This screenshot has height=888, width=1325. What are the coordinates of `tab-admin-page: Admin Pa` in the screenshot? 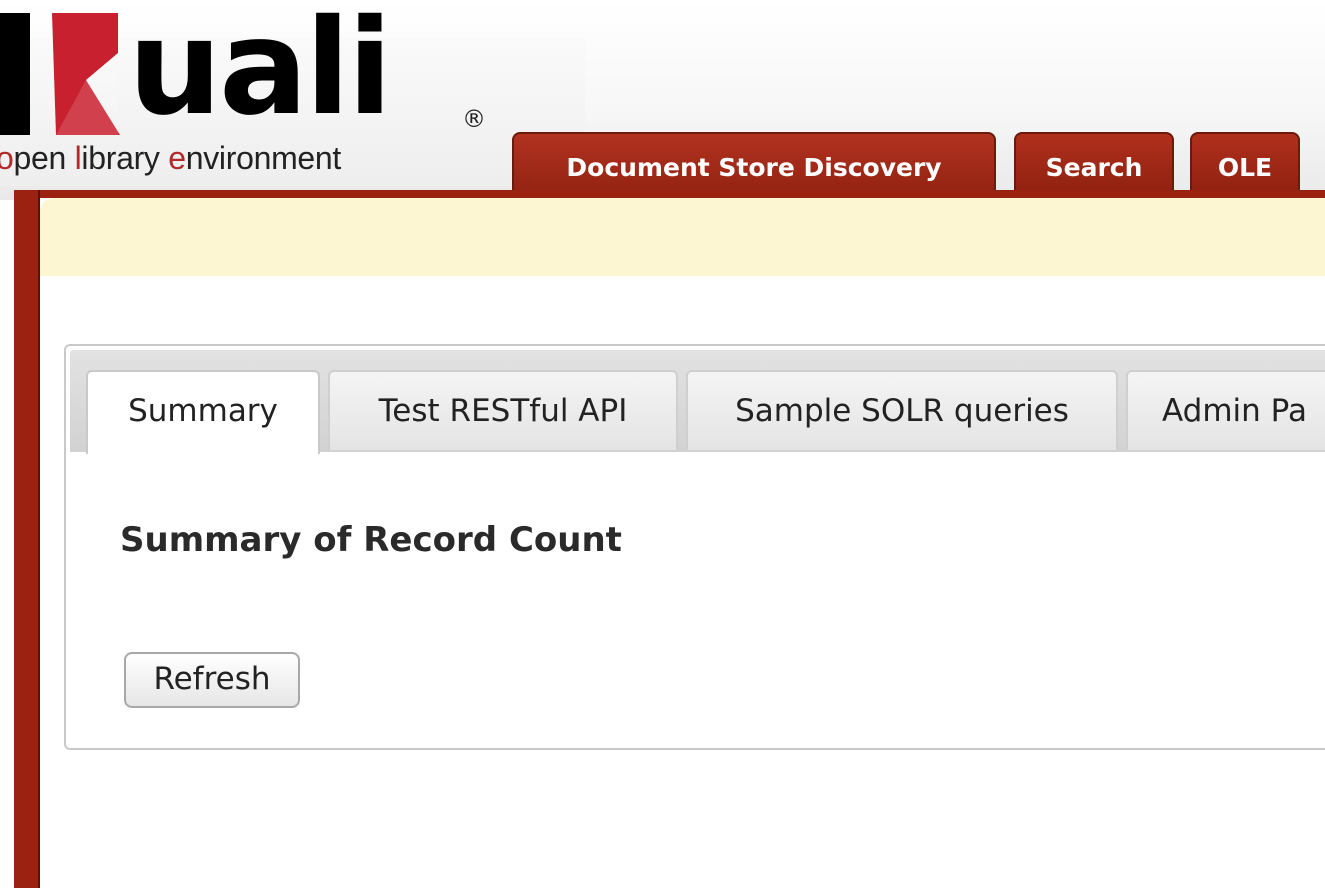 It's located at (1225, 410).